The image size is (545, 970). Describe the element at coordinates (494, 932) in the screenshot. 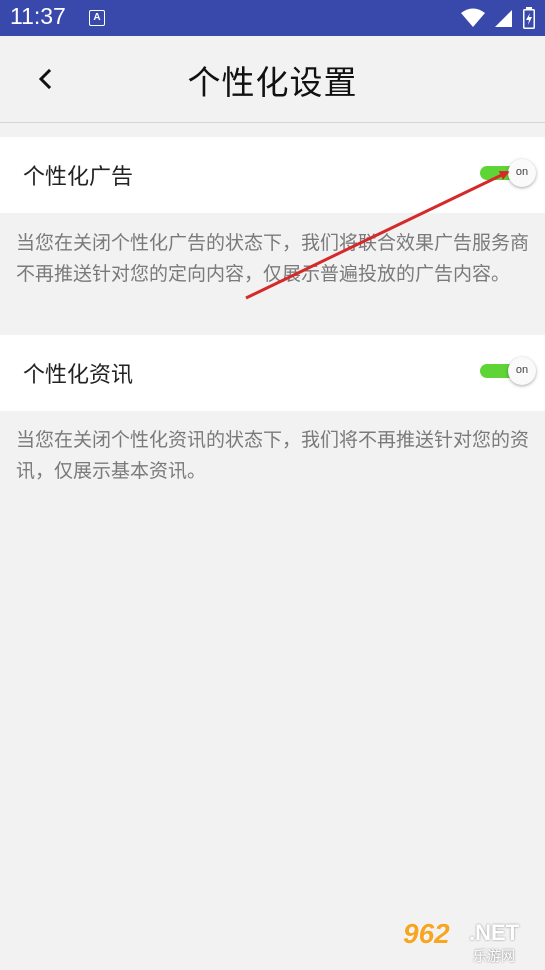

I see `watermark-domain: .NET` at that location.